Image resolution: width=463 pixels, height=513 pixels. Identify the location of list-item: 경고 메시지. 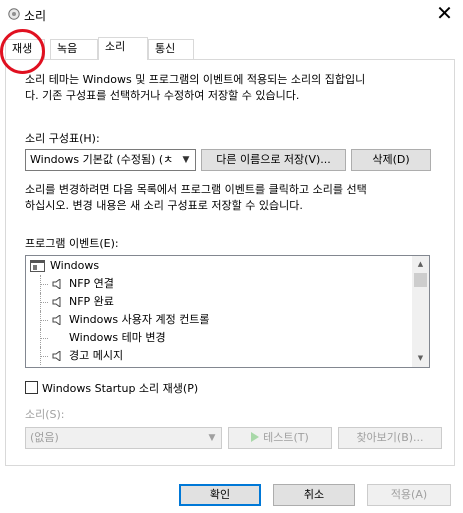
(220, 356).